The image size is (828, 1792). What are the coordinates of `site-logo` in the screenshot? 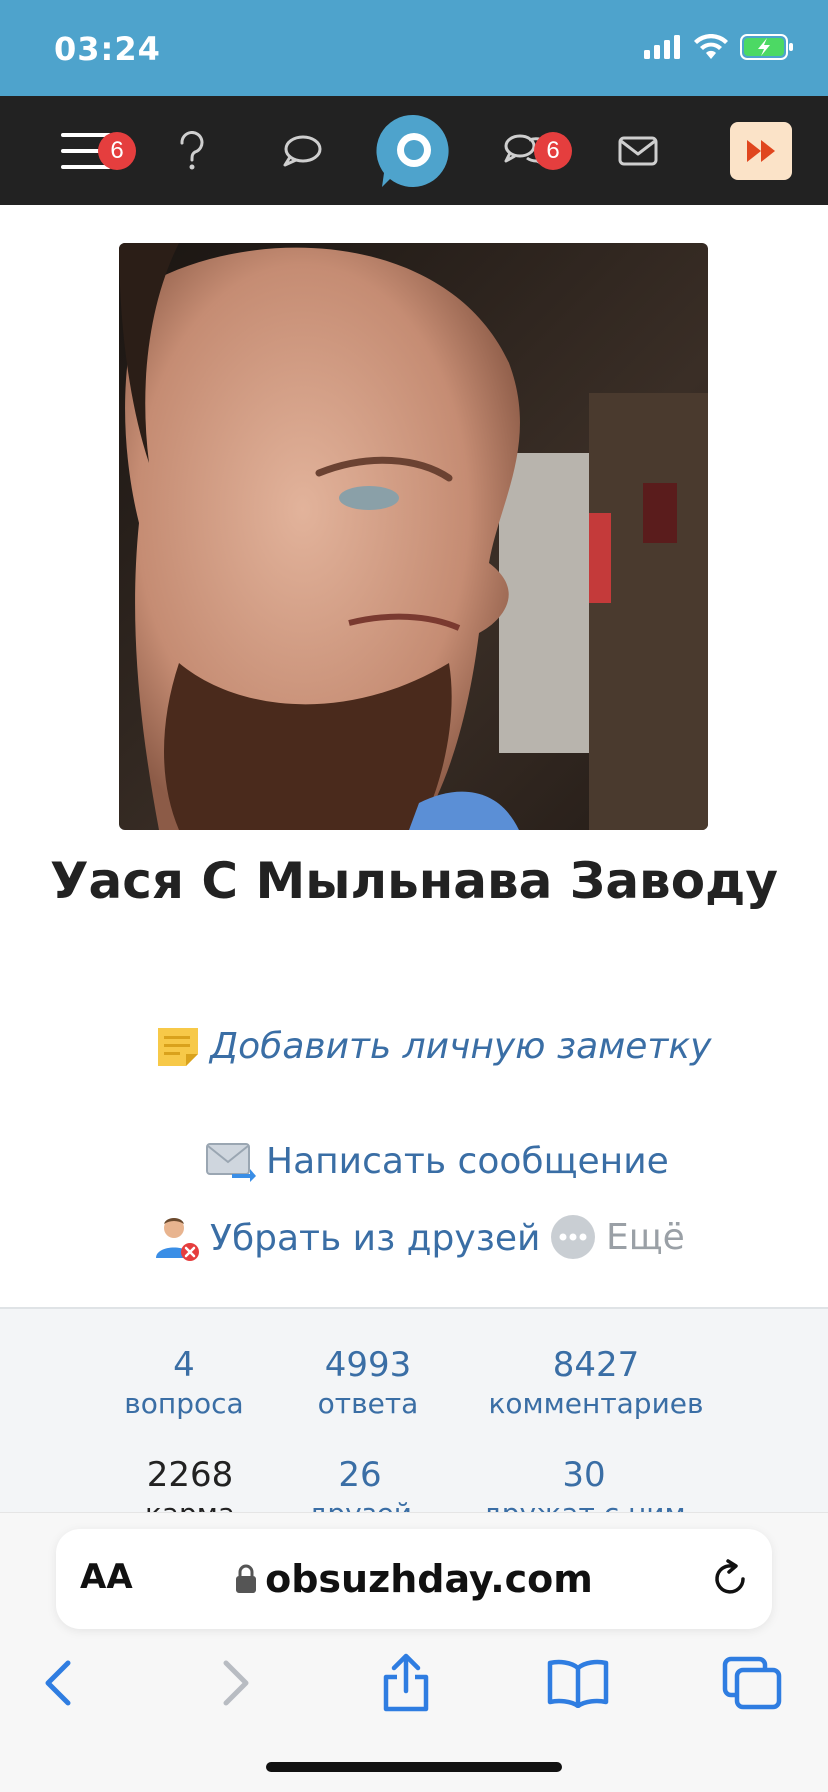 It's located at (414, 150).